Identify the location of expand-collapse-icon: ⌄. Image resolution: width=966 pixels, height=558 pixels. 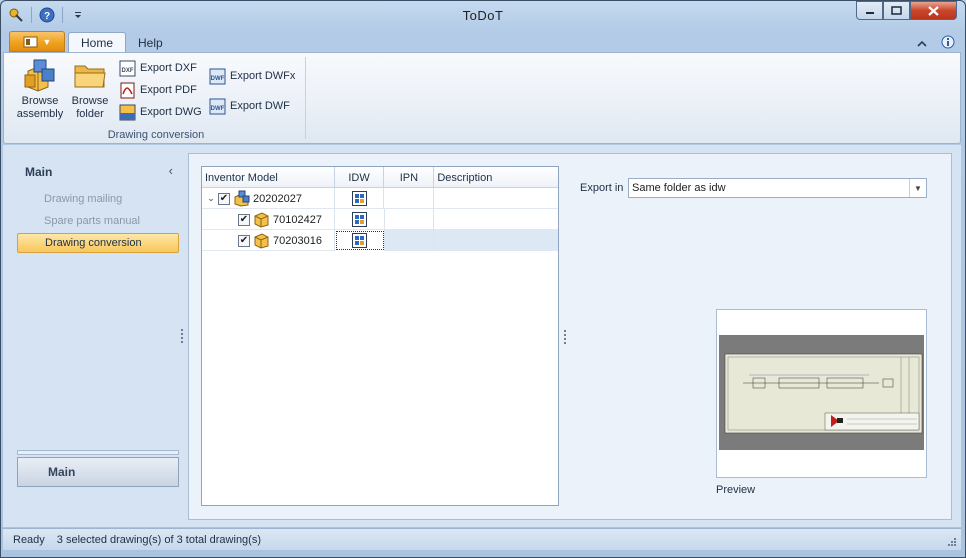
(211, 198).